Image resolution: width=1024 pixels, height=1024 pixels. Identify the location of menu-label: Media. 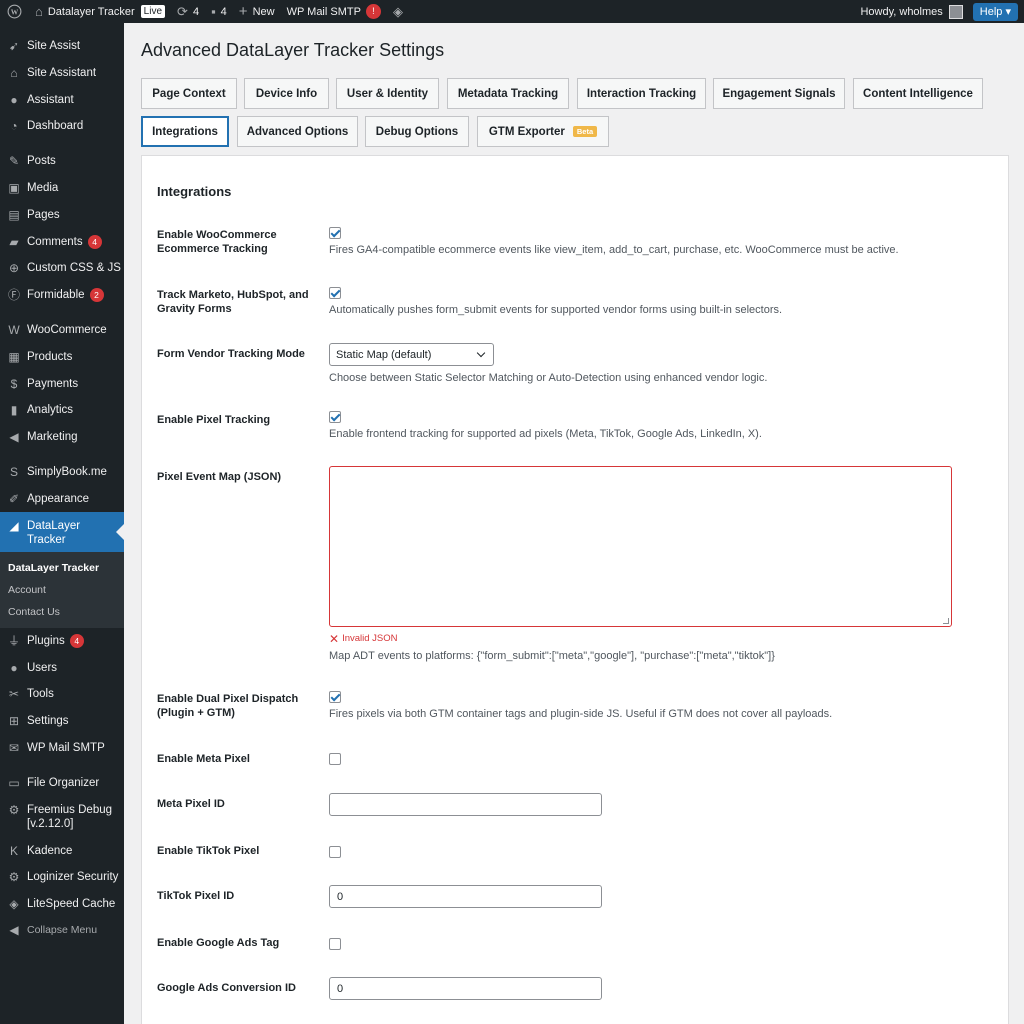
(43, 188).